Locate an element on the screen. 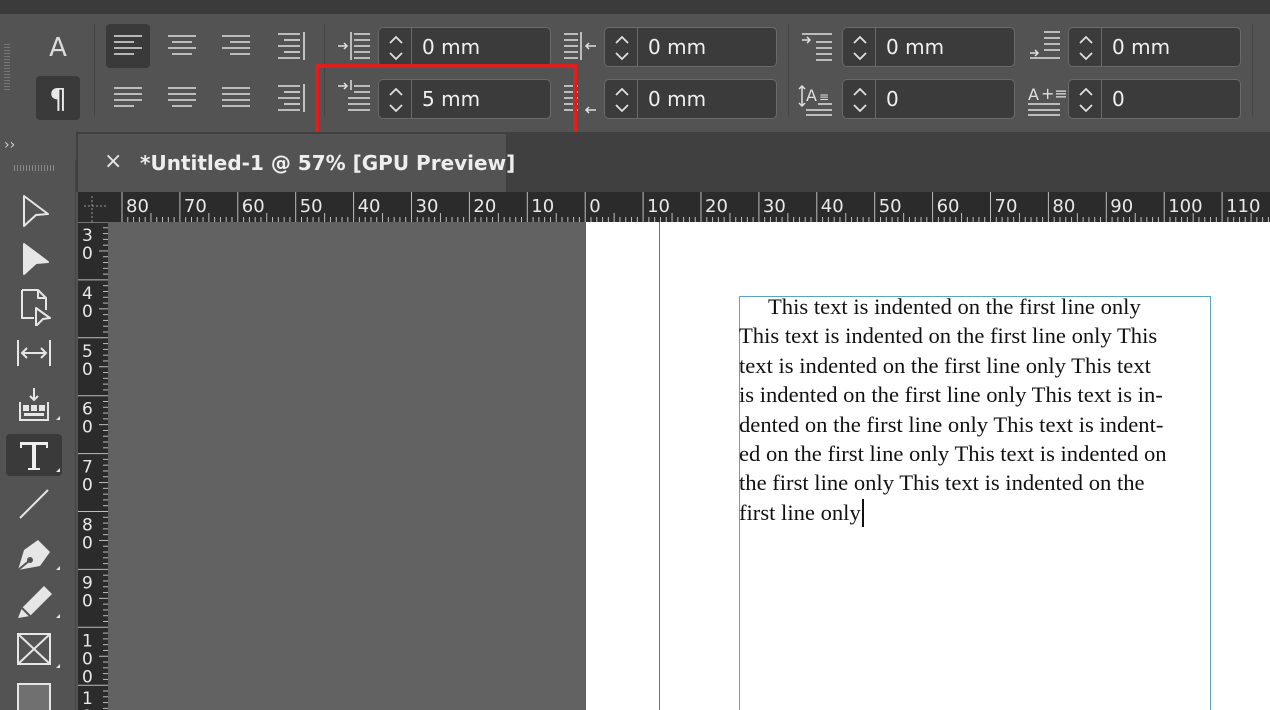 The width and height of the screenshot is (1270, 710). justify-center-icon is located at coordinates (182, 97).